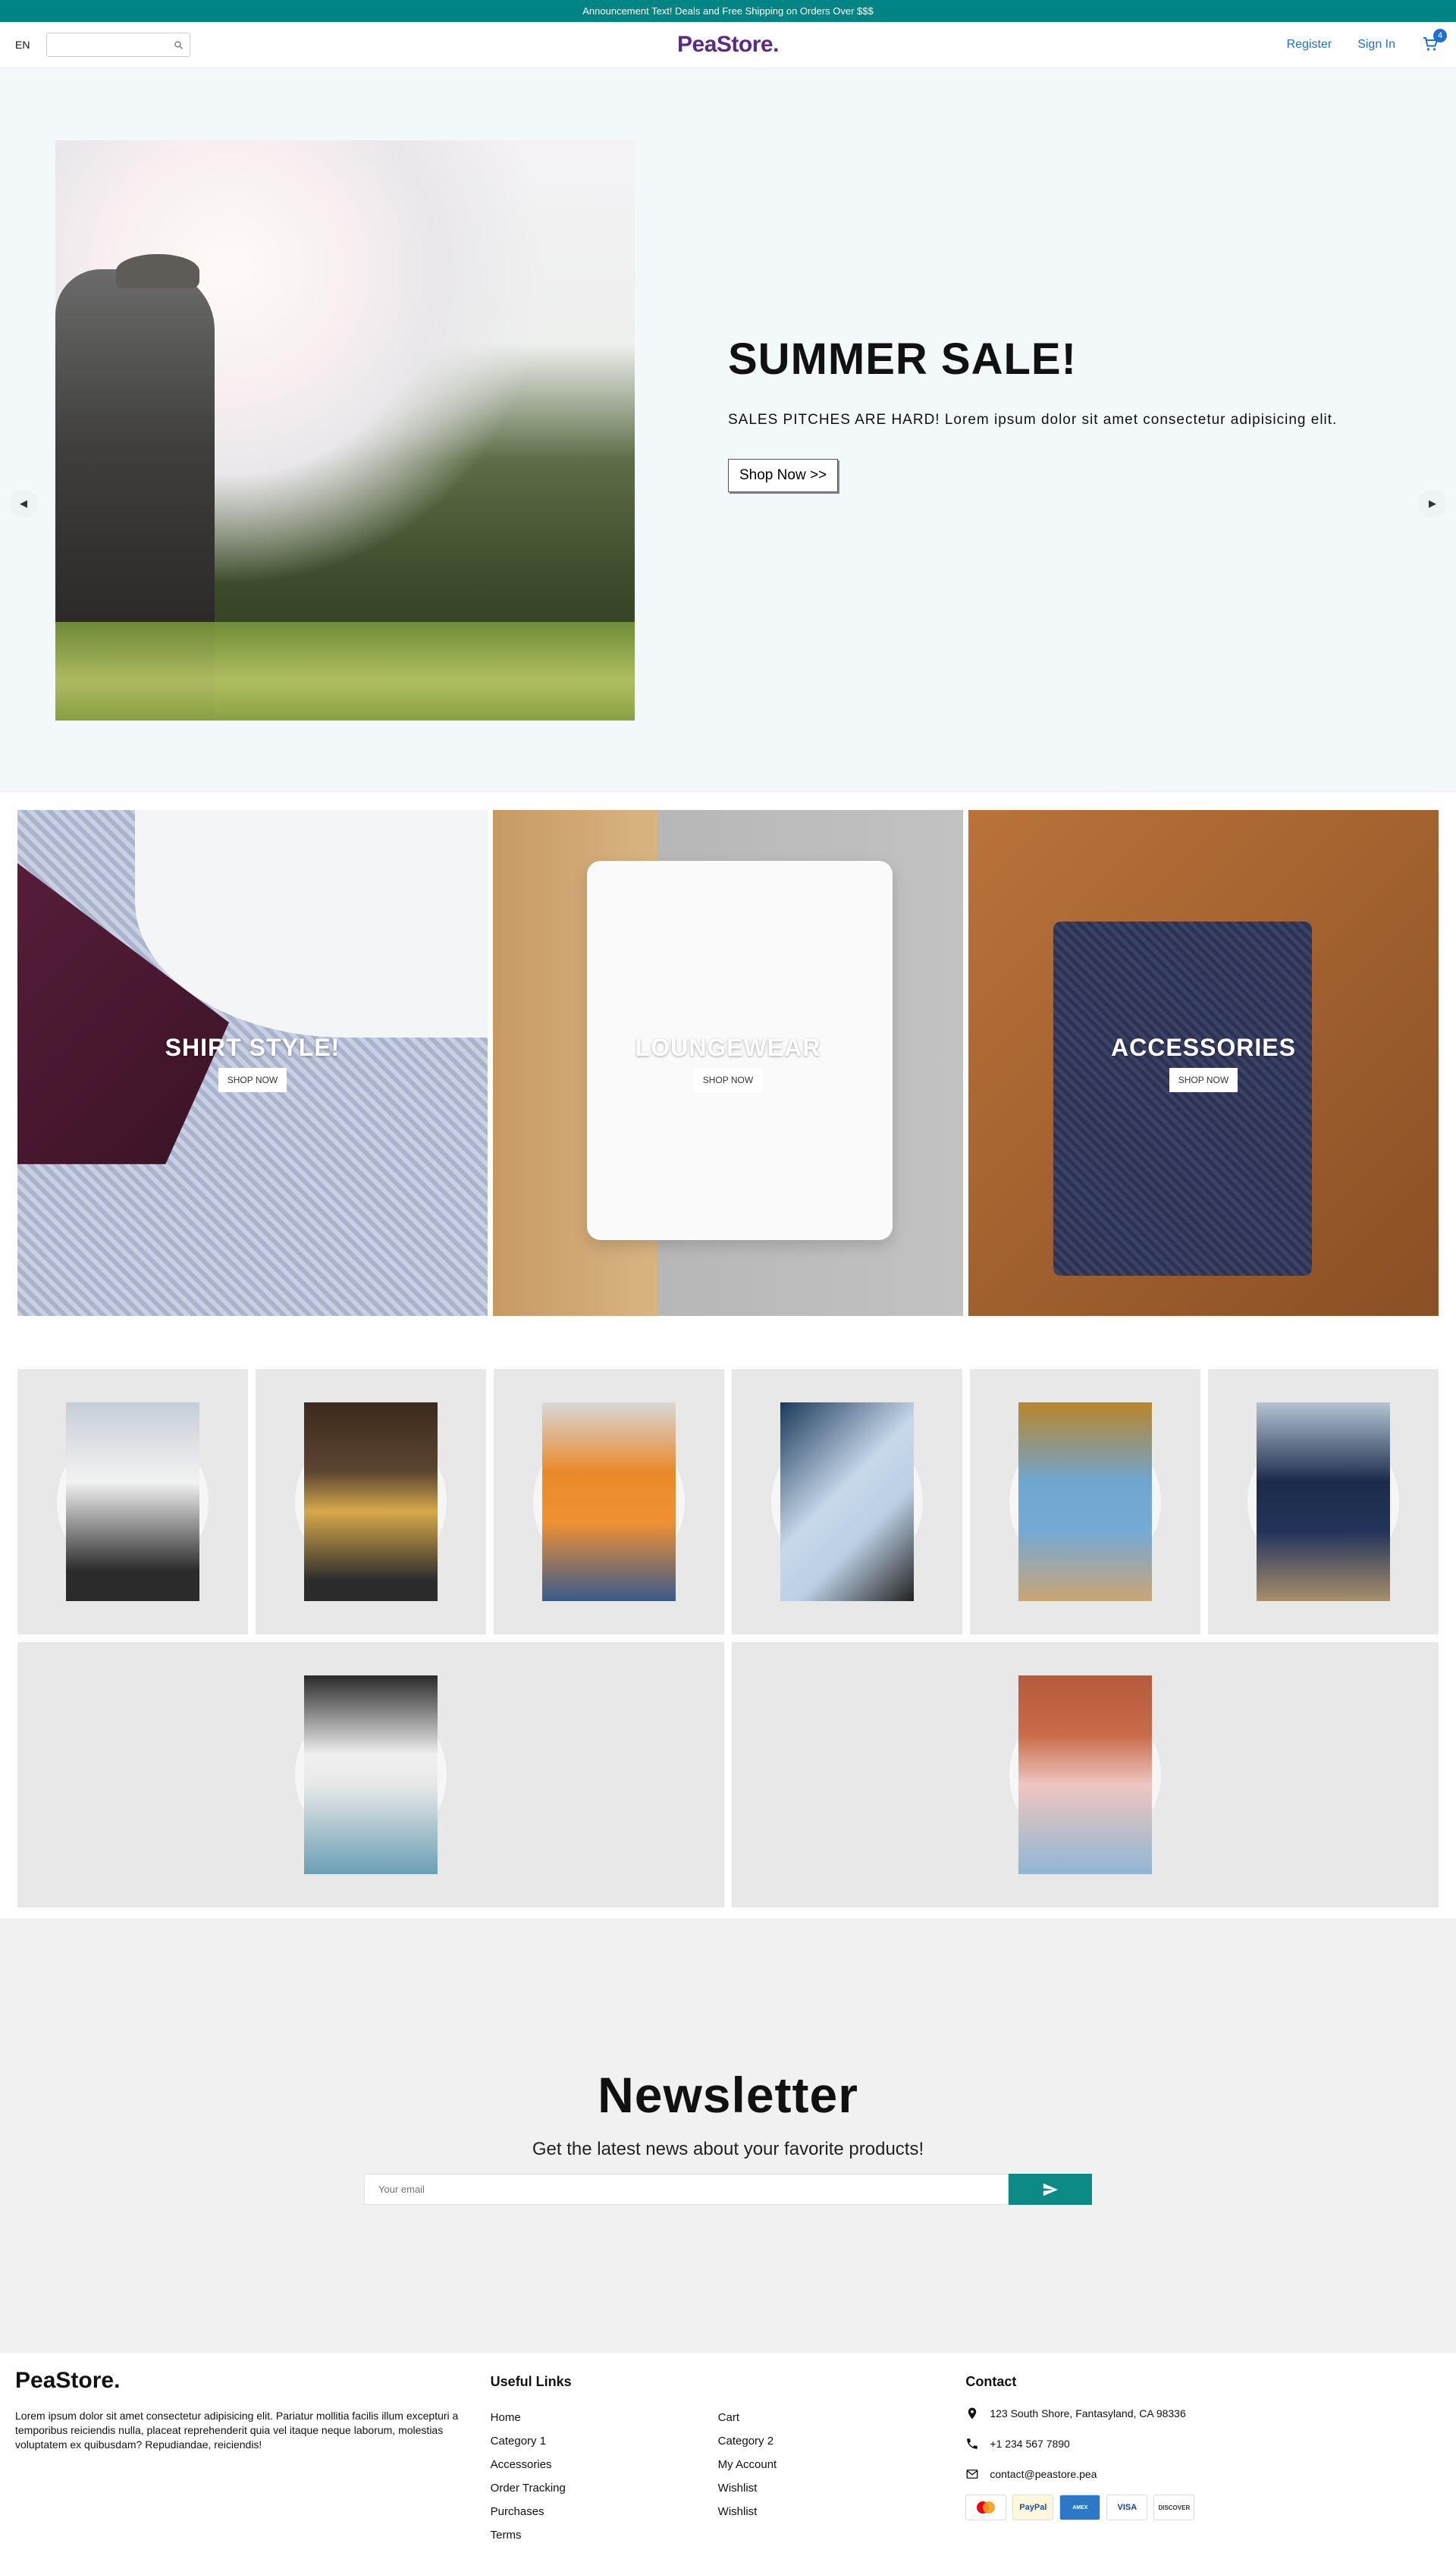 The image size is (1456, 2556). What do you see at coordinates (991, 2381) in the screenshot?
I see `footer-contact-heading: Contact` at bounding box center [991, 2381].